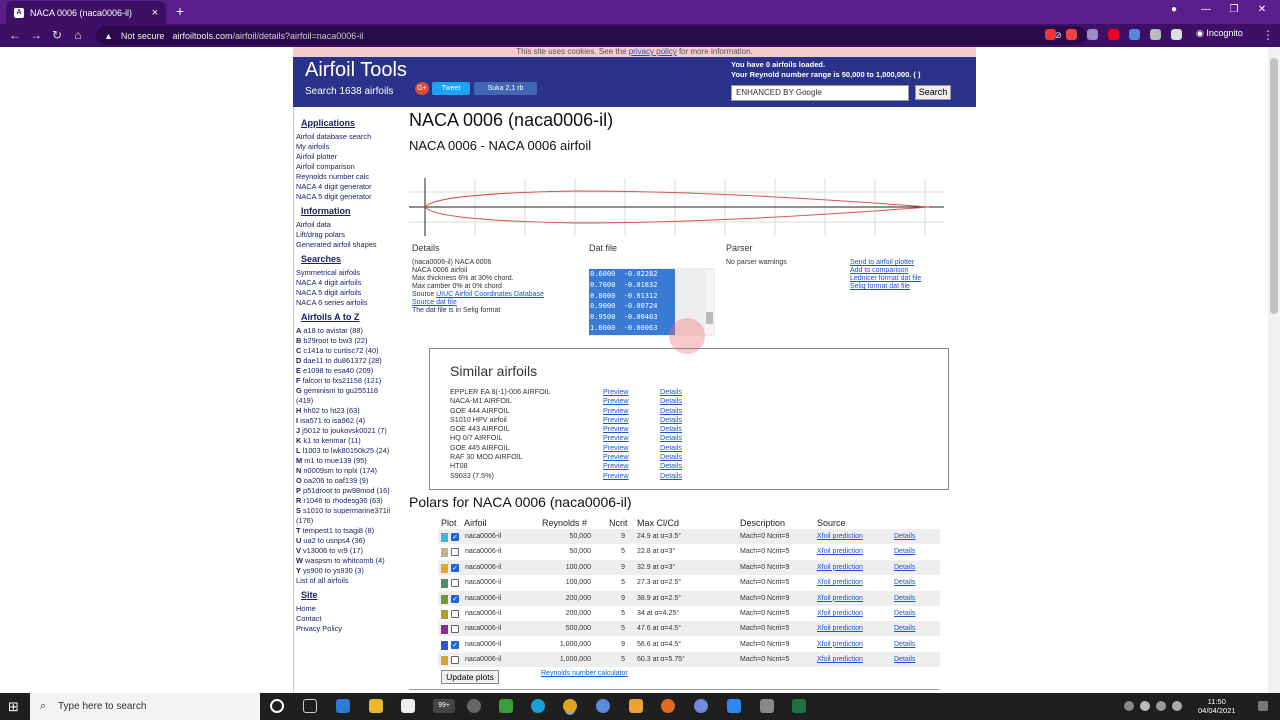 Image resolution: width=1280 pixels, height=720 pixels. Describe the element at coordinates (451, 88) in the screenshot. I see `tweet-button: Tweet` at that location.